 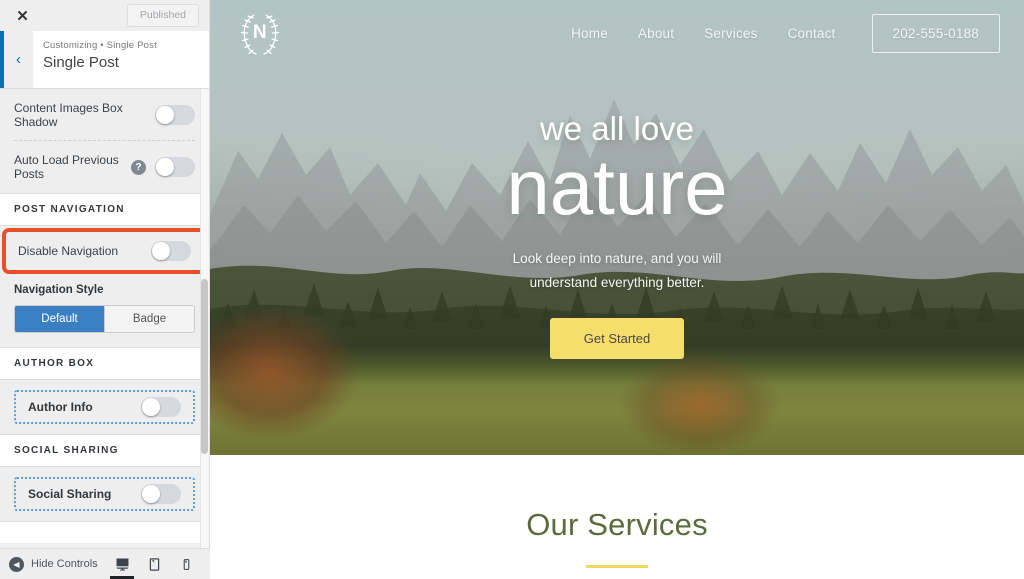 What do you see at coordinates (104, 209) in the screenshot?
I see `section-header-post-navigation: POST NAVIGATION` at bounding box center [104, 209].